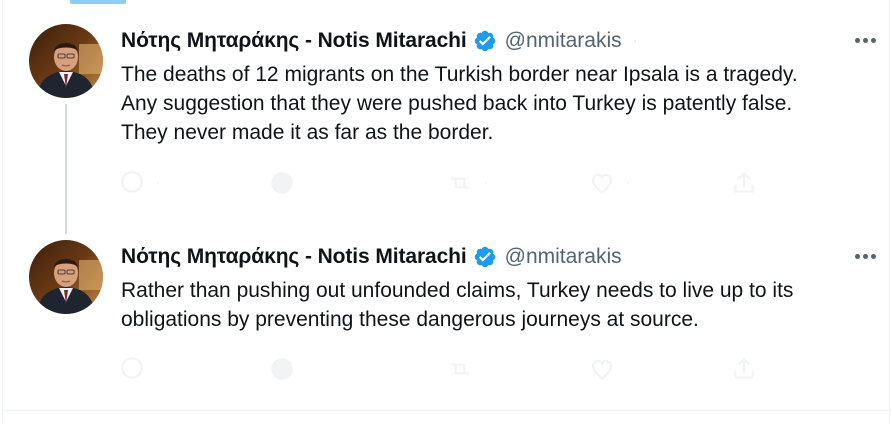 The width and height of the screenshot is (892, 424). I want to click on thread-connector-line, so click(66, 169).